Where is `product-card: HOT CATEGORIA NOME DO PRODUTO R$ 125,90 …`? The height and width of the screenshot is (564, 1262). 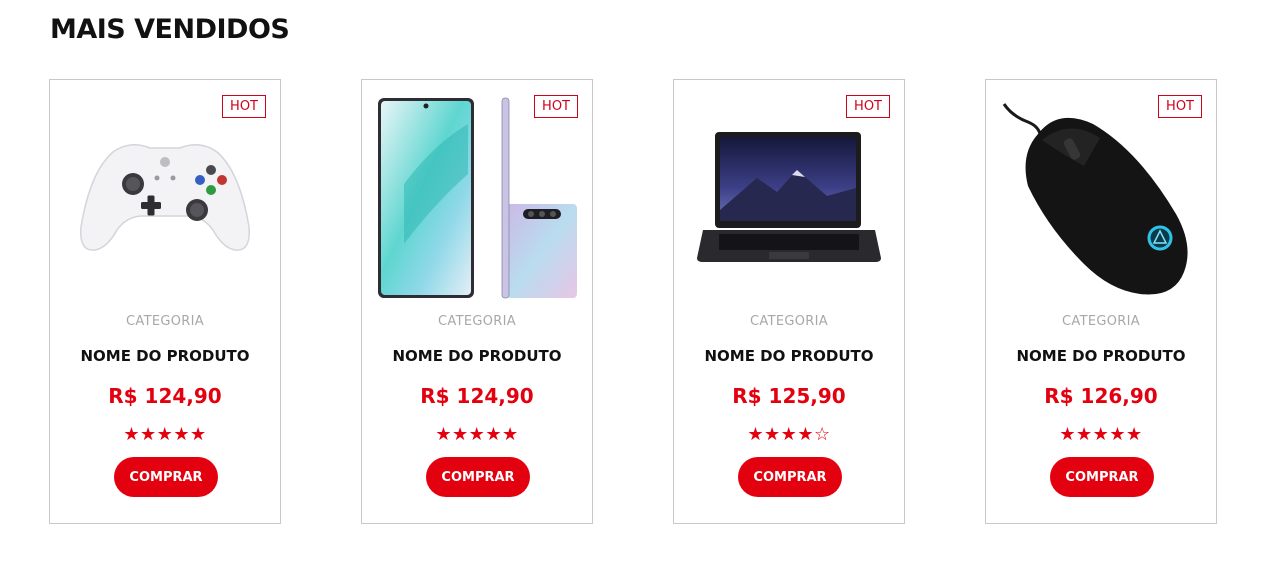 product-card: HOT CATEGORIA NOME DO PRODUTO R$ 125,90 … is located at coordinates (789, 301).